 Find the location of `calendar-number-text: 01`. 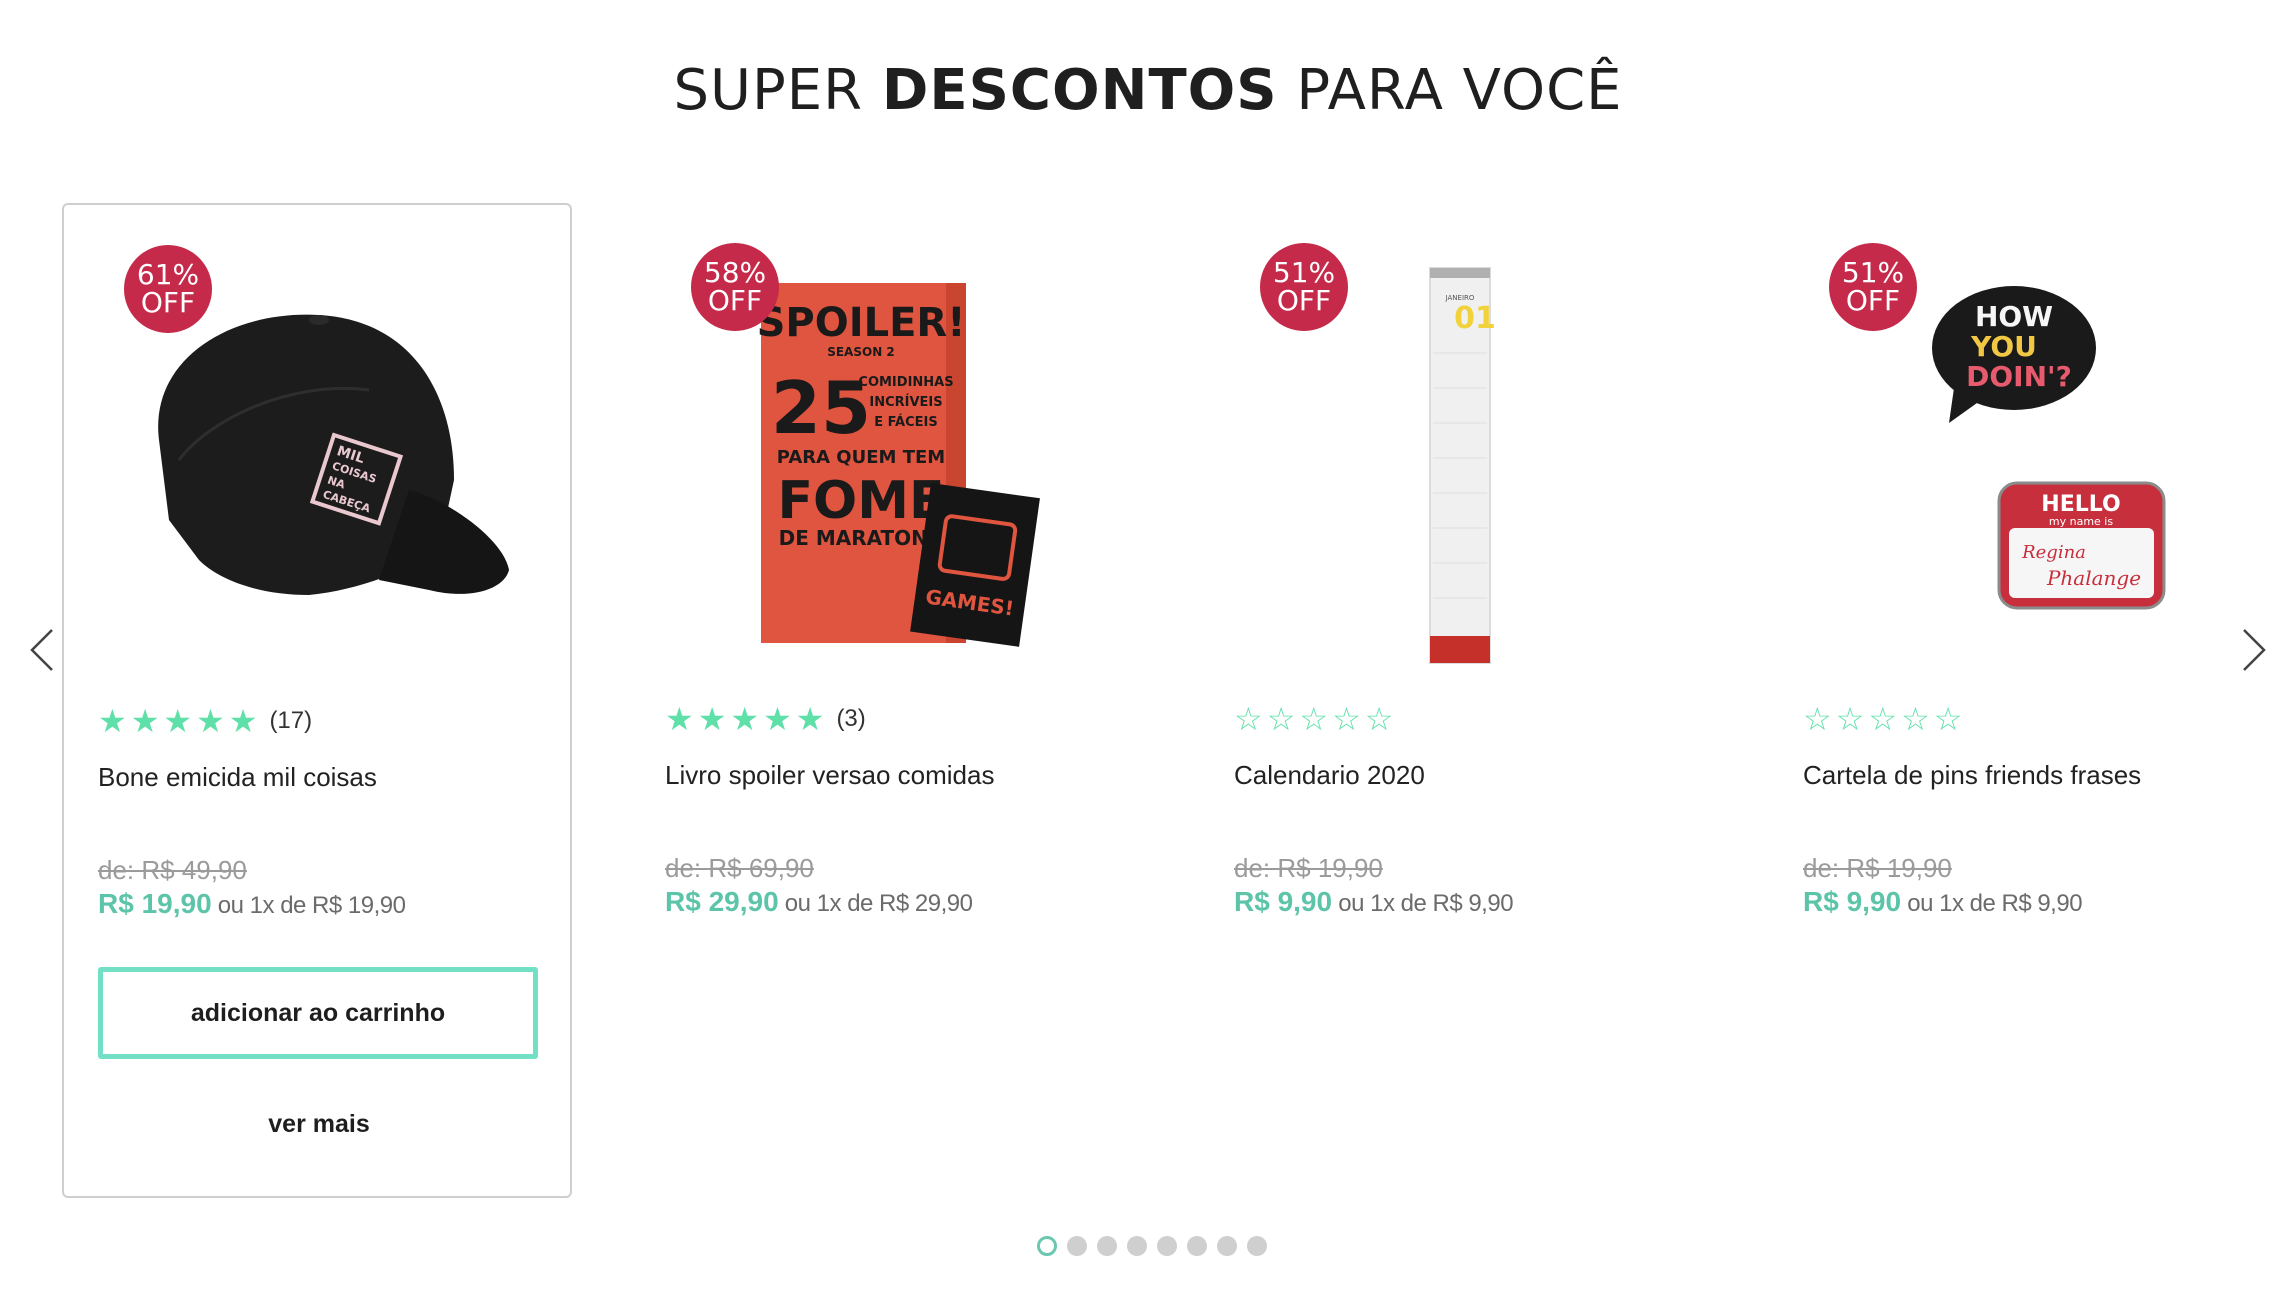

calendar-number-text: 01 is located at coordinates (1475, 318).